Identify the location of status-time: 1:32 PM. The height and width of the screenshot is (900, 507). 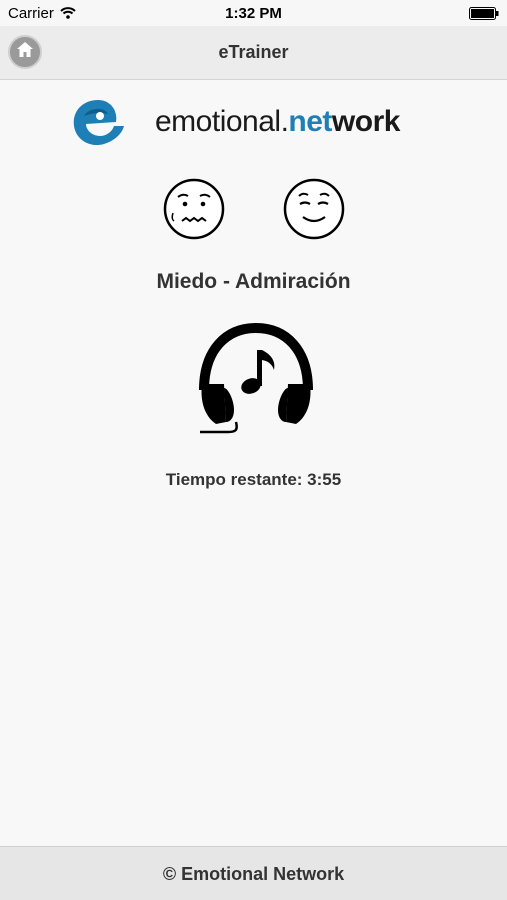
(253, 13).